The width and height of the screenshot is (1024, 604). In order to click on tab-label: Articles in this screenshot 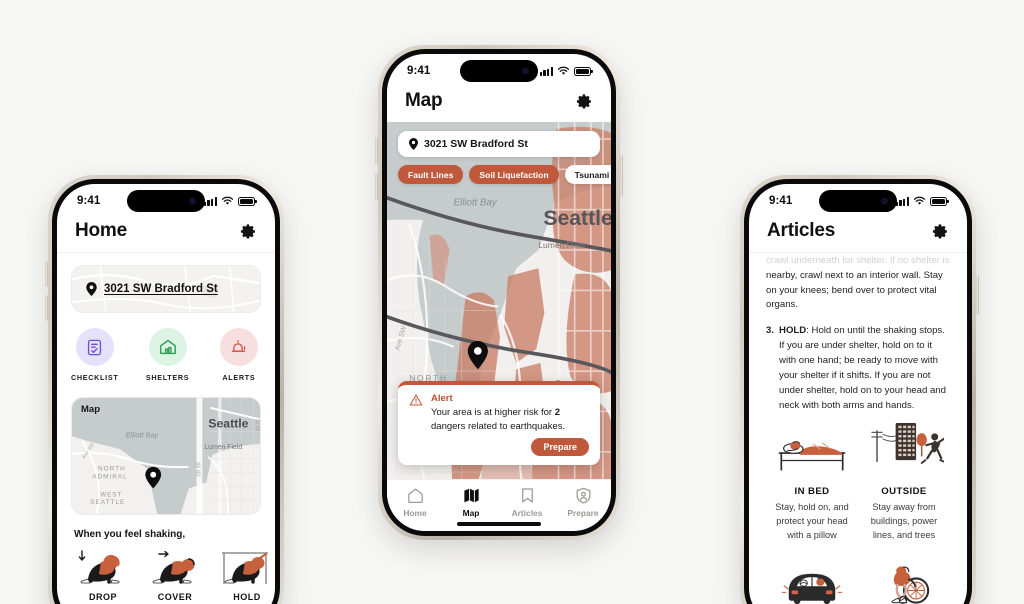, I will do `click(527, 513)`.